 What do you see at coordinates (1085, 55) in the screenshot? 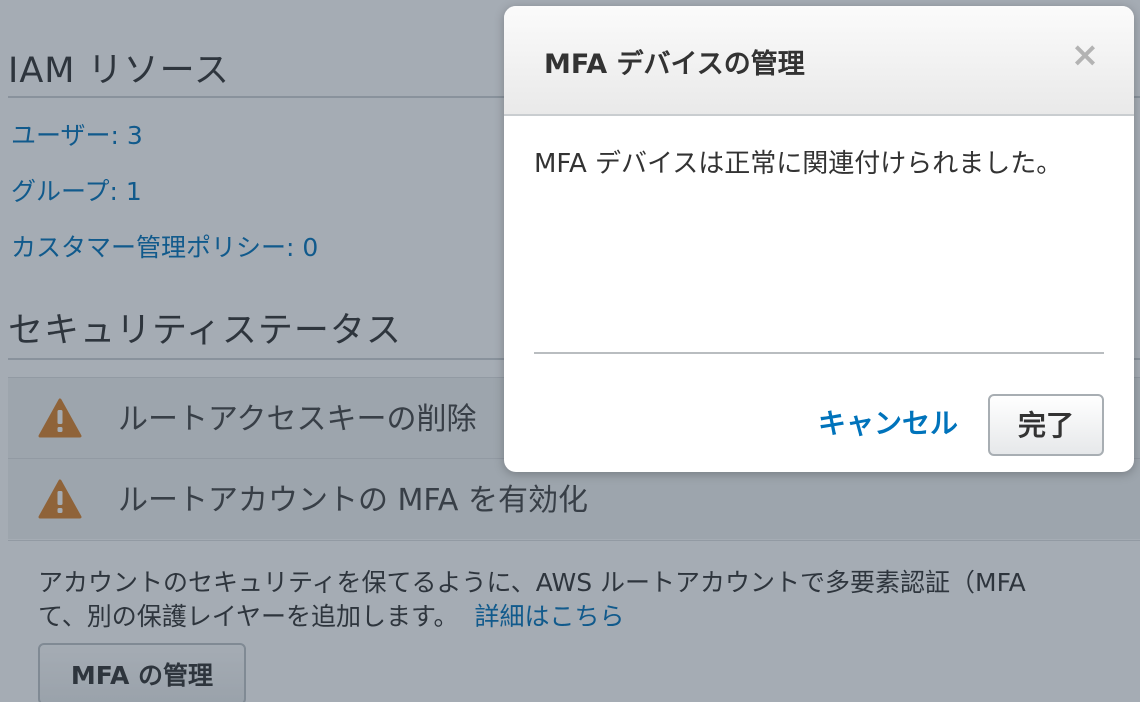
I see `close-icon: ×` at bounding box center [1085, 55].